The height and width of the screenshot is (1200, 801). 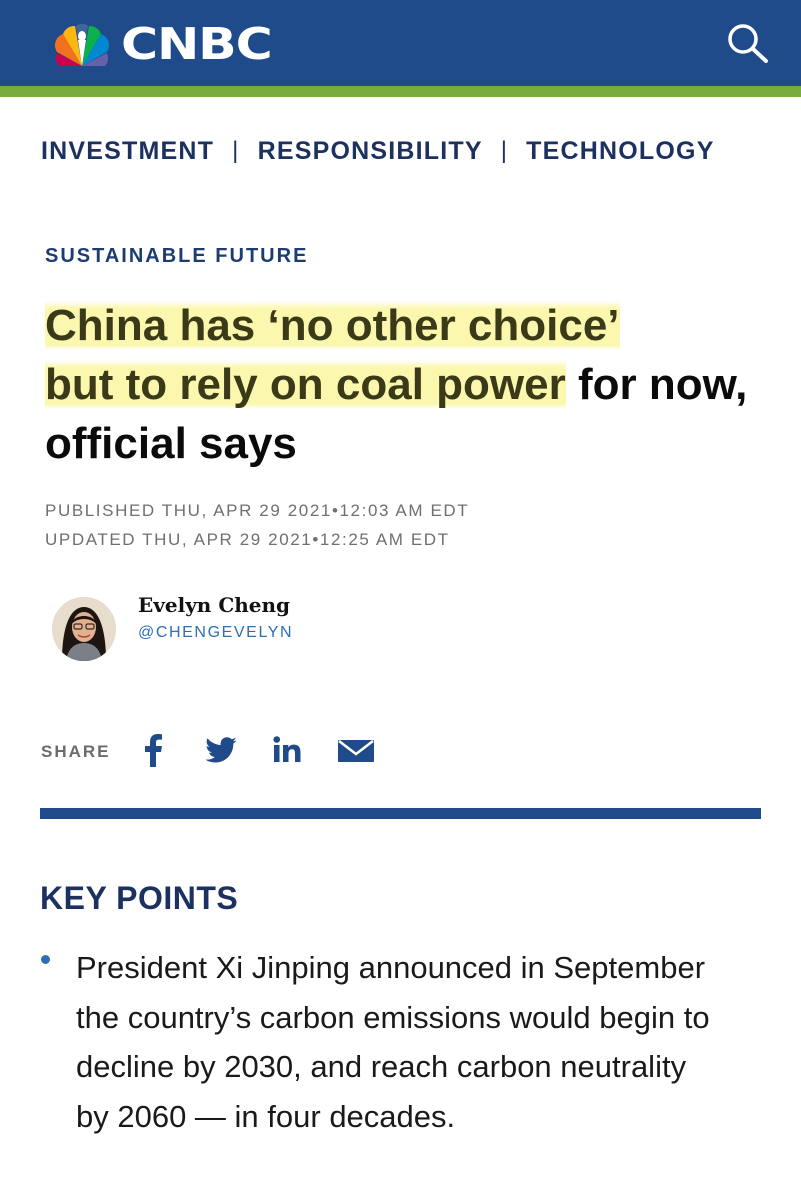 What do you see at coordinates (332, 325) in the screenshot?
I see `headline-highlight-1: China has ‘no other choice’` at bounding box center [332, 325].